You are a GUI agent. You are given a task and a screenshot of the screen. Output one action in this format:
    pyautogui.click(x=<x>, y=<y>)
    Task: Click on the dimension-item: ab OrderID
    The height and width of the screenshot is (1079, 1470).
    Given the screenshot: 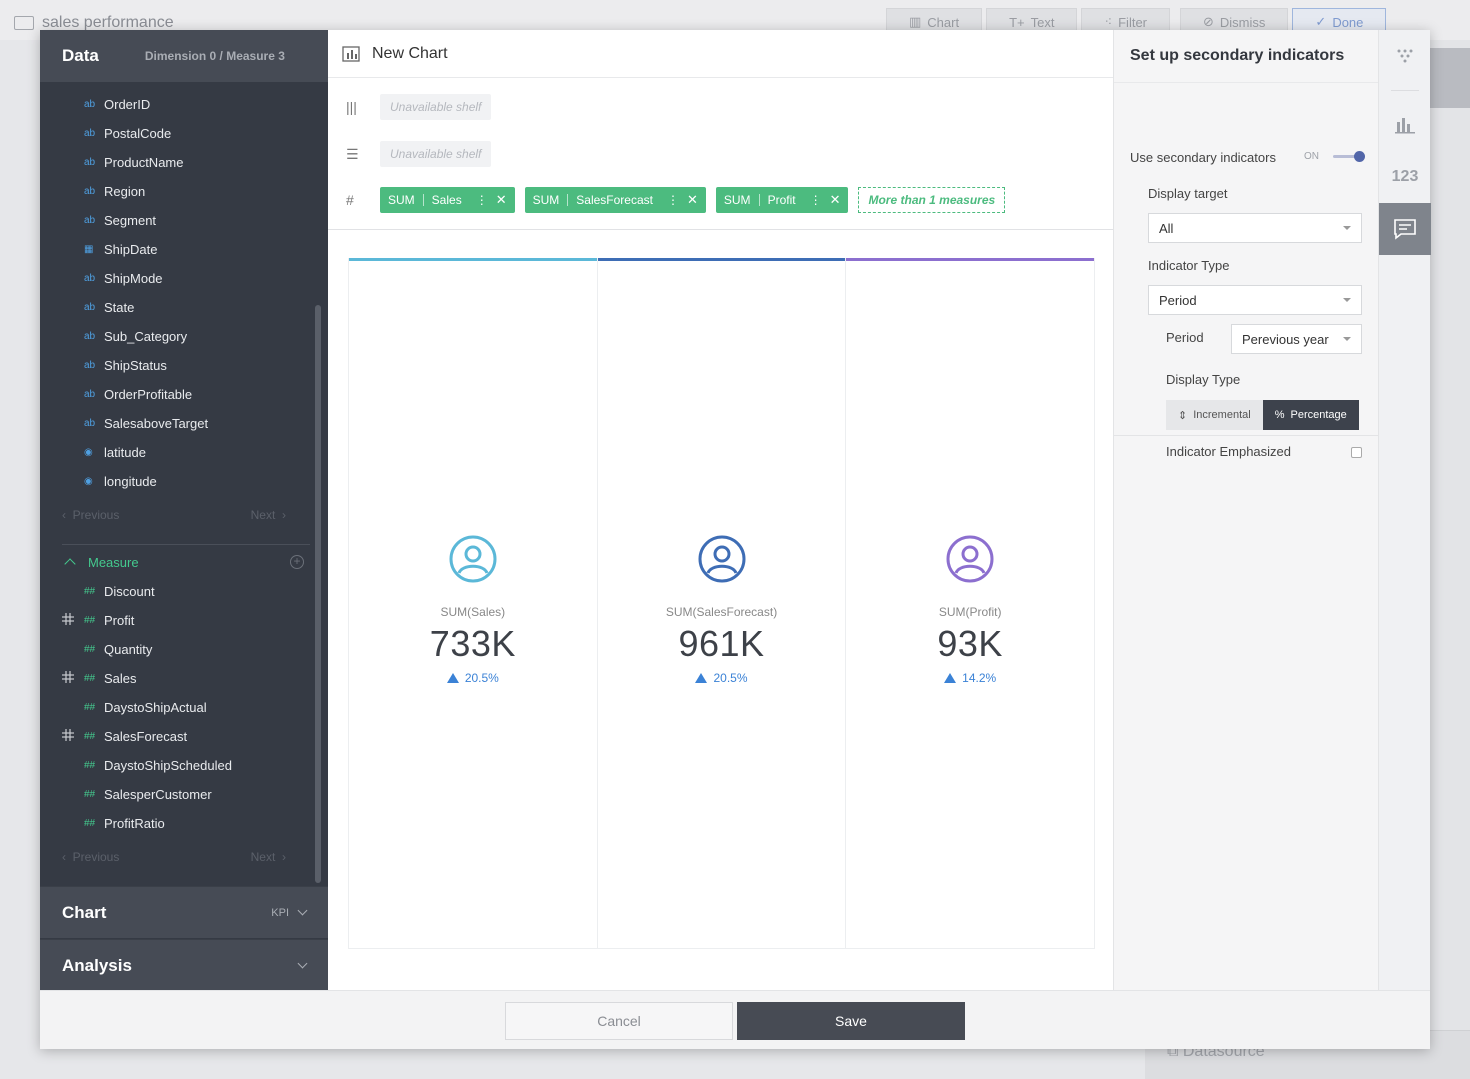 What is the action you would take?
    pyautogui.click(x=180, y=104)
    